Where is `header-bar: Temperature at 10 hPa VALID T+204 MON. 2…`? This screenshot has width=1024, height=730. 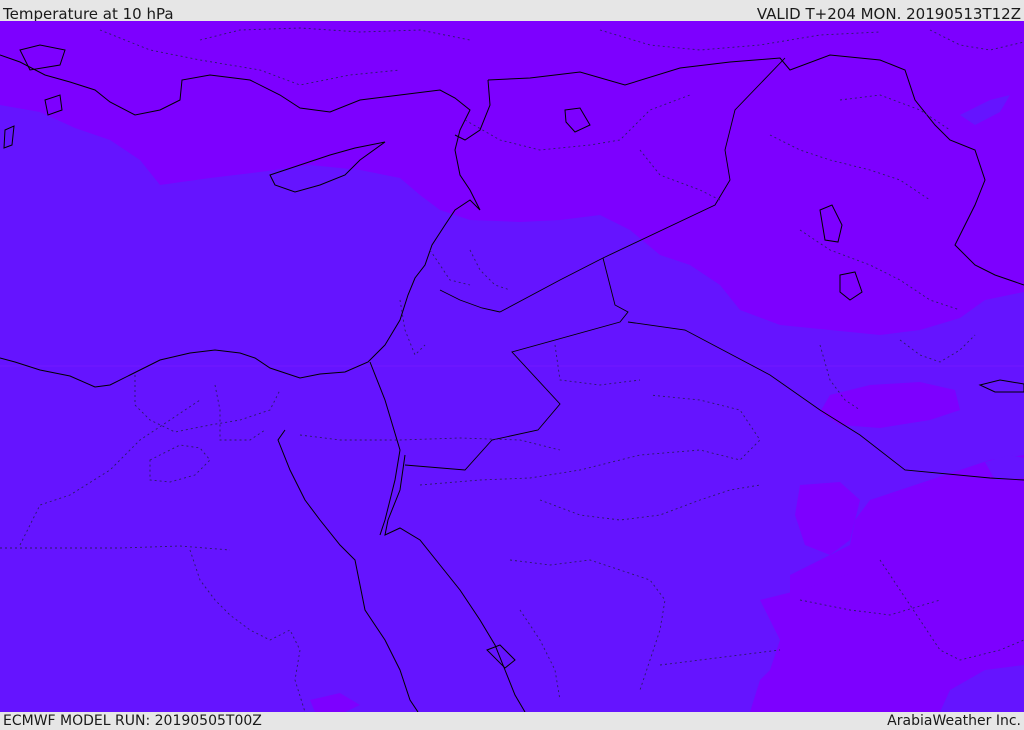
header-bar: Temperature at 10 hPa VALID T+204 MON. 2… is located at coordinates (512, 11).